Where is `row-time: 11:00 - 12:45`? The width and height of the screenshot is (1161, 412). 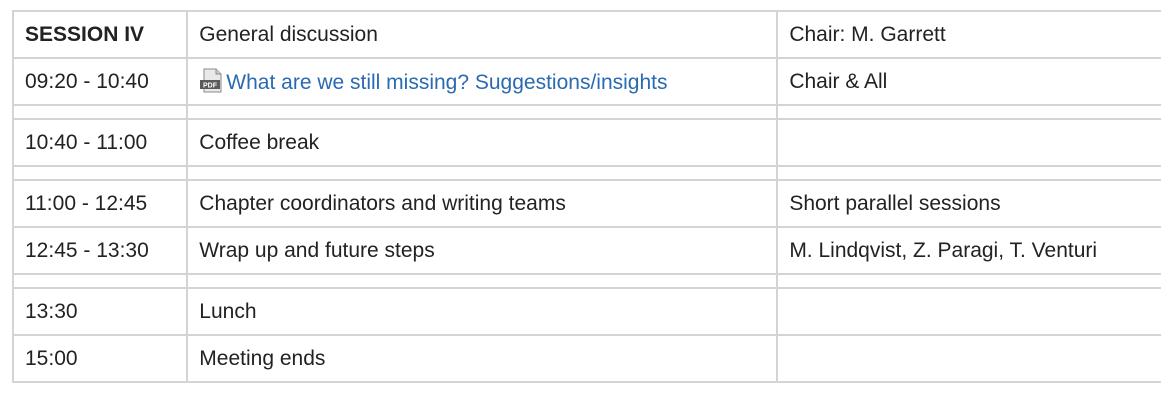 row-time: 11:00 - 12:45 is located at coordinates (100, 203).